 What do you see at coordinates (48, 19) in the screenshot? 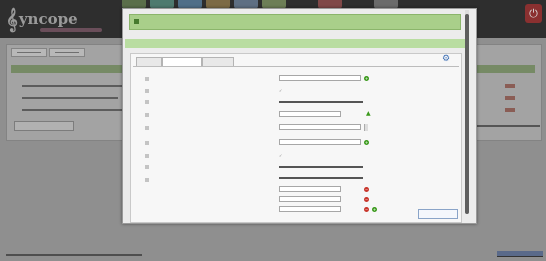
I see `logo-text: yncope` at bounding box center [48, 19].